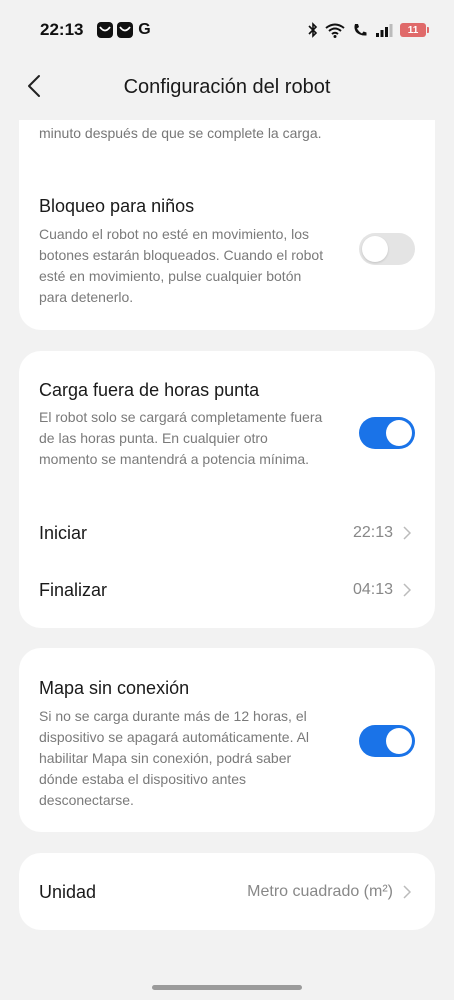  I want to click on page-title: Configuración del robot, so click(227, 86).